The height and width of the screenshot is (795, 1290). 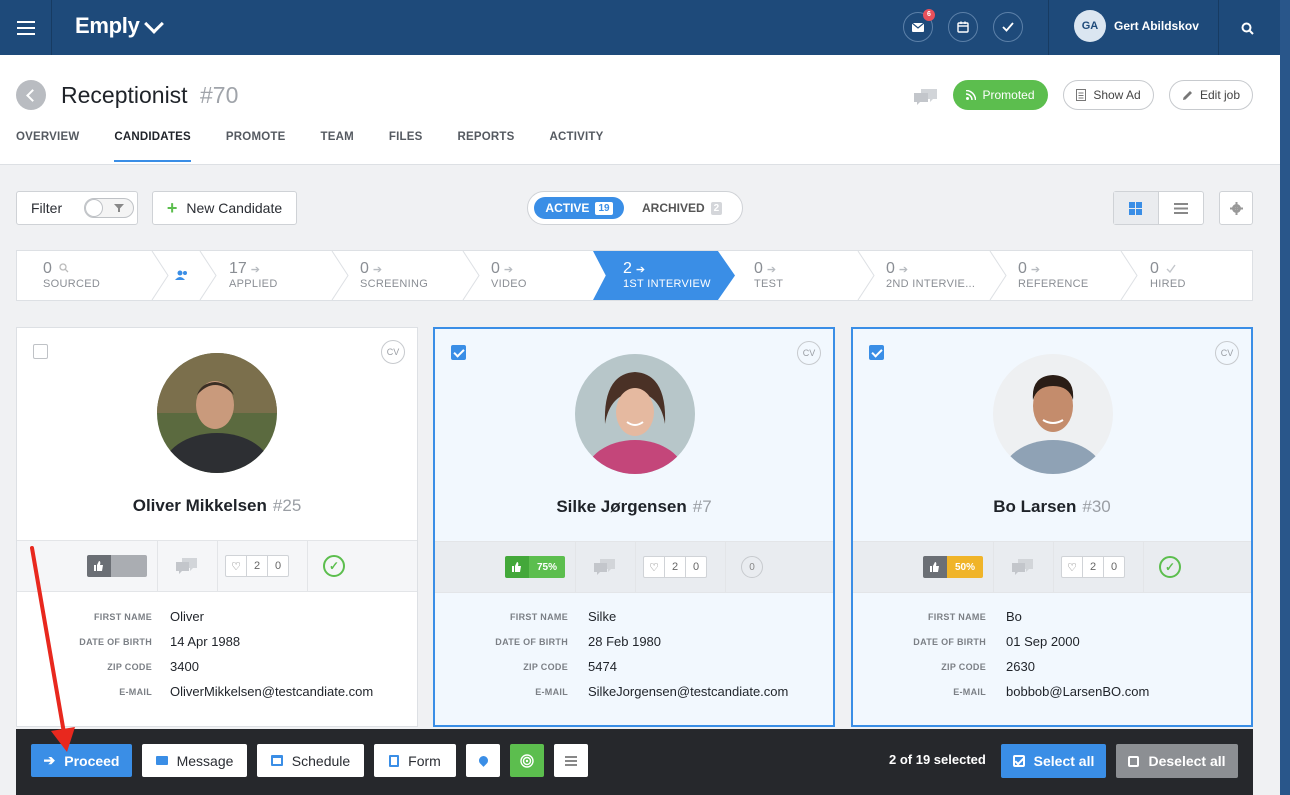 What do you see at coordinates (1236, 208) in the screenshot?
I see `settings-button` at bounding box center [1236, 208].